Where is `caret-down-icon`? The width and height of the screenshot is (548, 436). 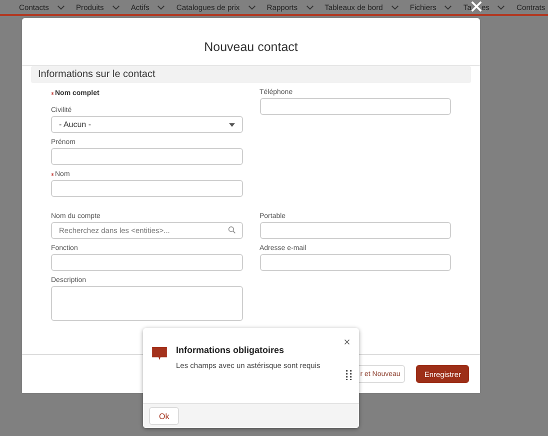
caret-down-icon is located at coordinates (231, 124).